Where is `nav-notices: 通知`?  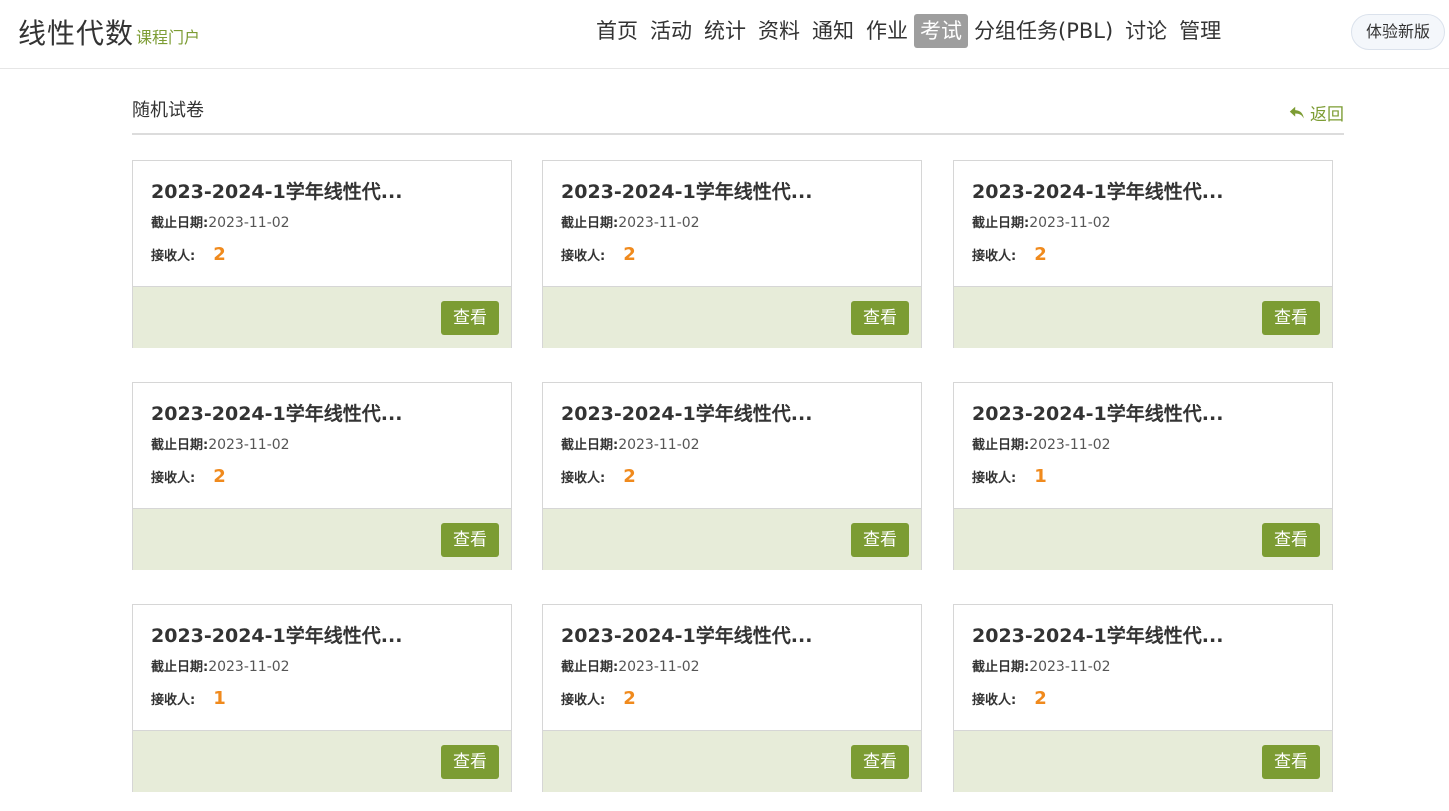
nav-notices: 通知 is located at coordinates (833, 31).